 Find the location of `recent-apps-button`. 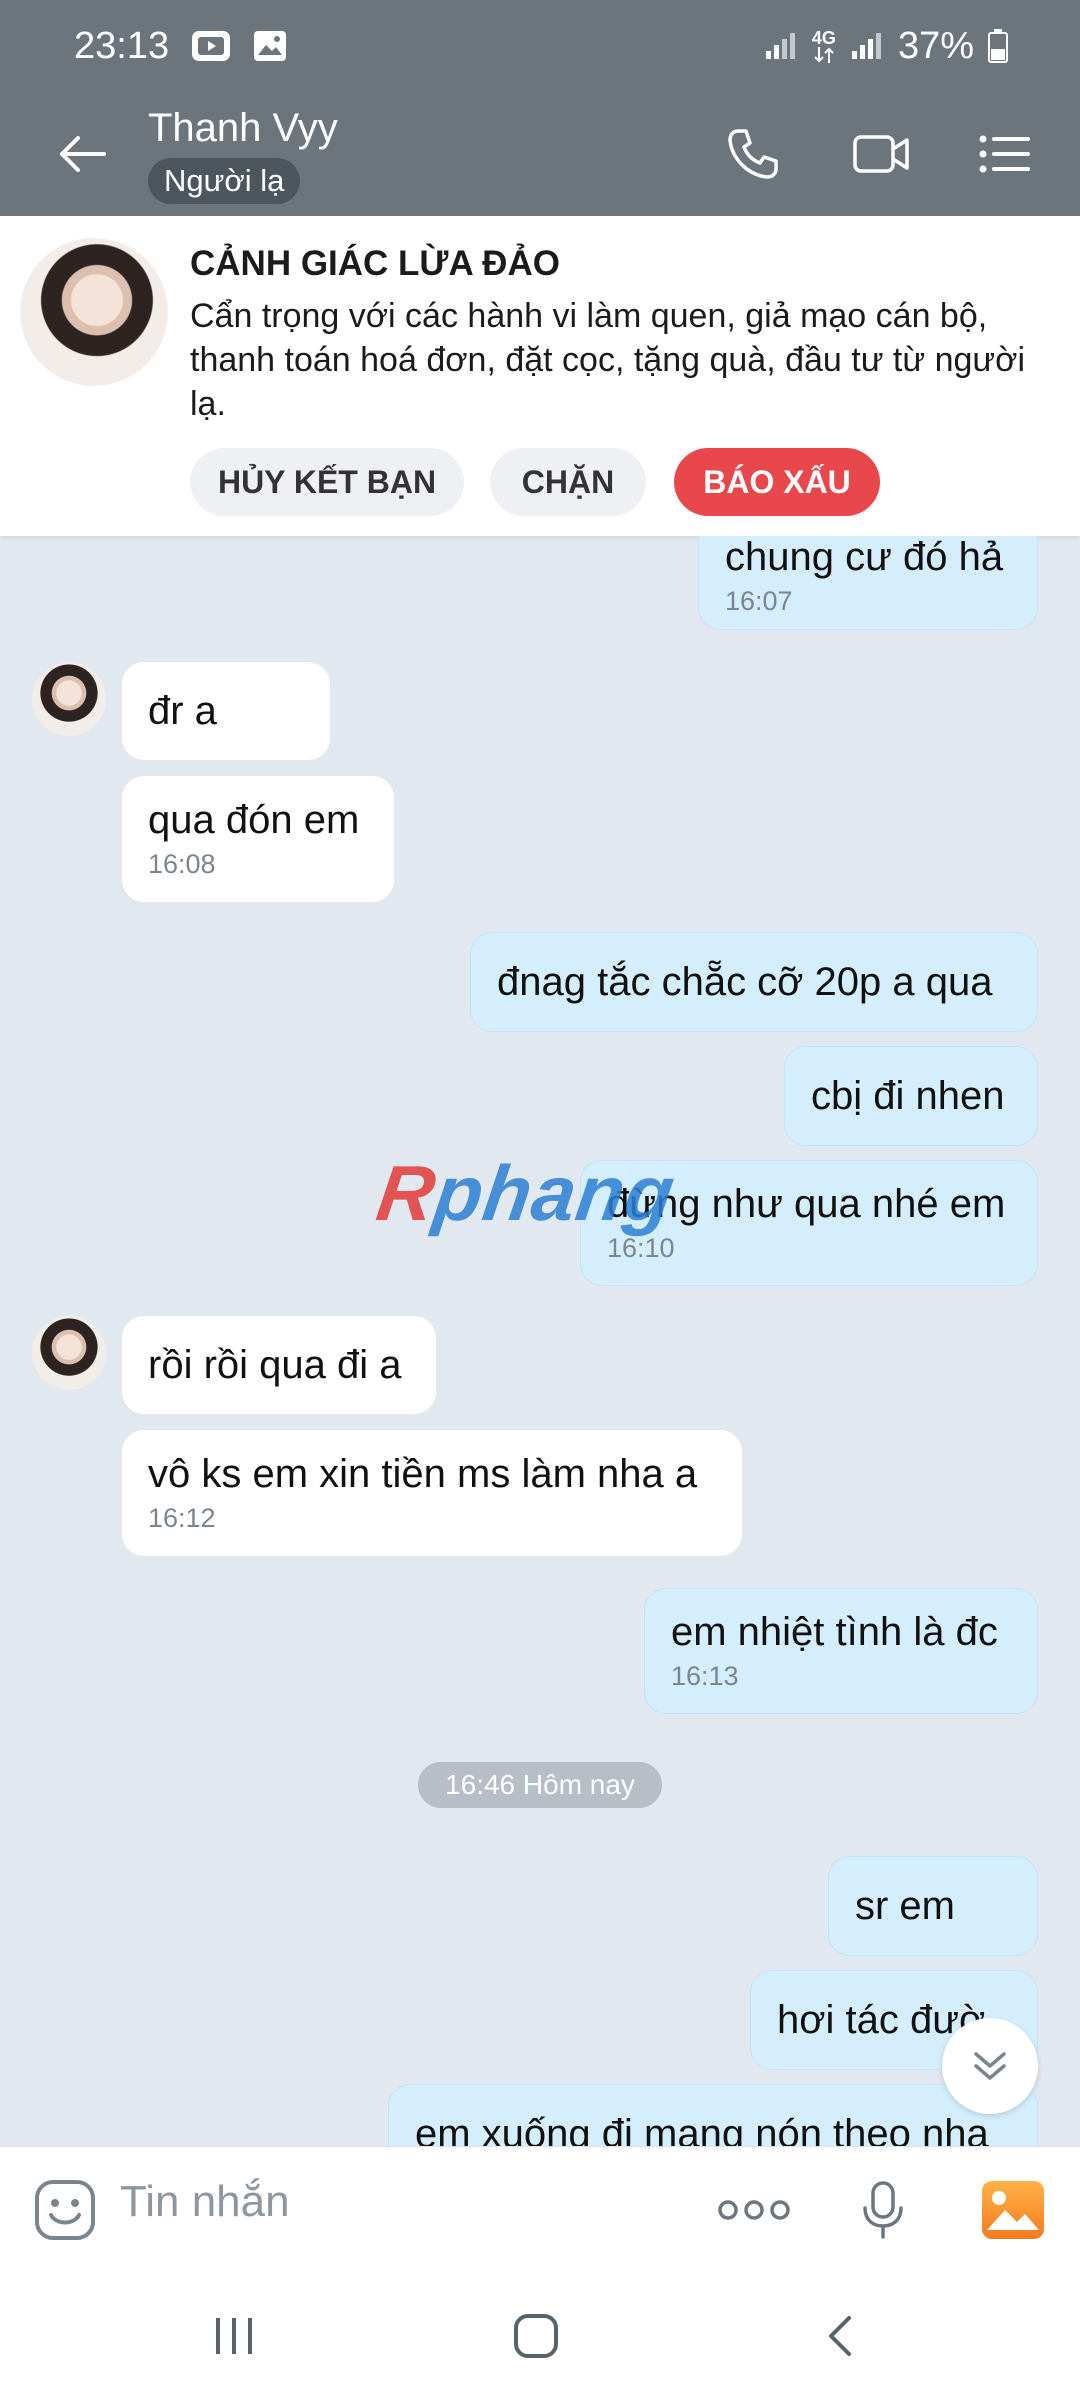

recent-apps-button is located at coordinates (234, 2336).